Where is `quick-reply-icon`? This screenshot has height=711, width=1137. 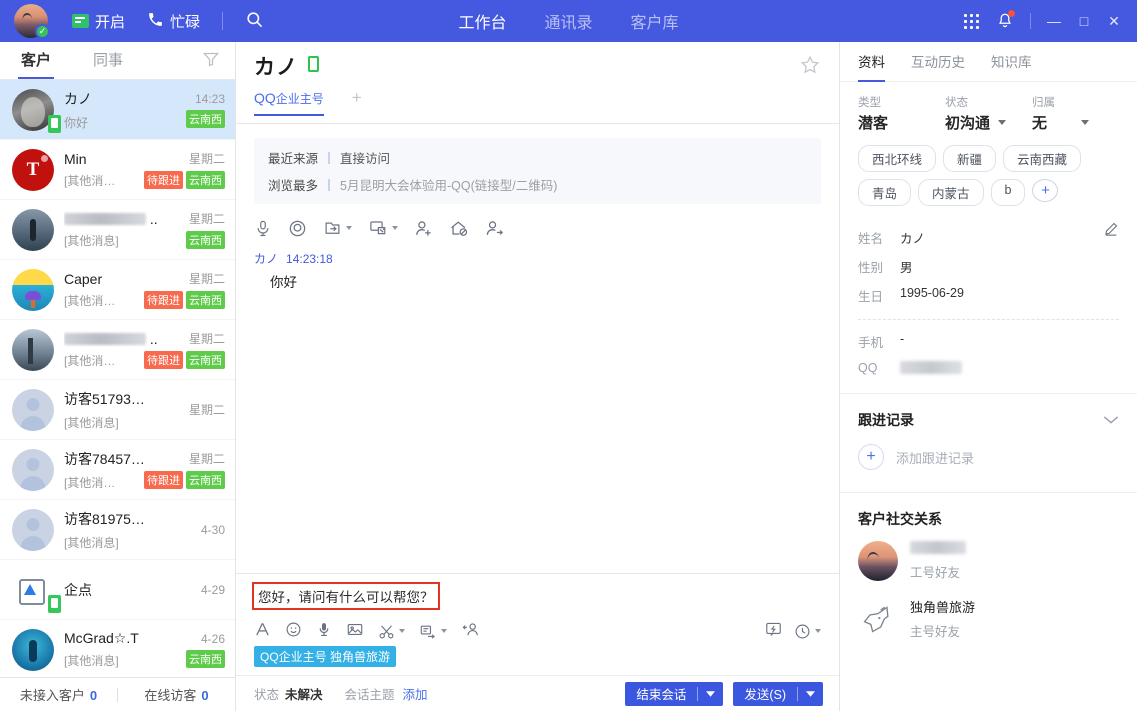 quick-reply-icon is located at coordinates (433, 631).